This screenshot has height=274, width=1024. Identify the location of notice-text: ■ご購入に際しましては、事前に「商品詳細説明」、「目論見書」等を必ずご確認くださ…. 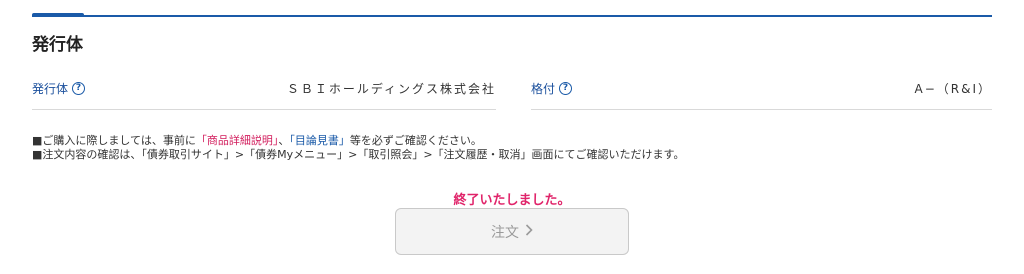
(358, 148).